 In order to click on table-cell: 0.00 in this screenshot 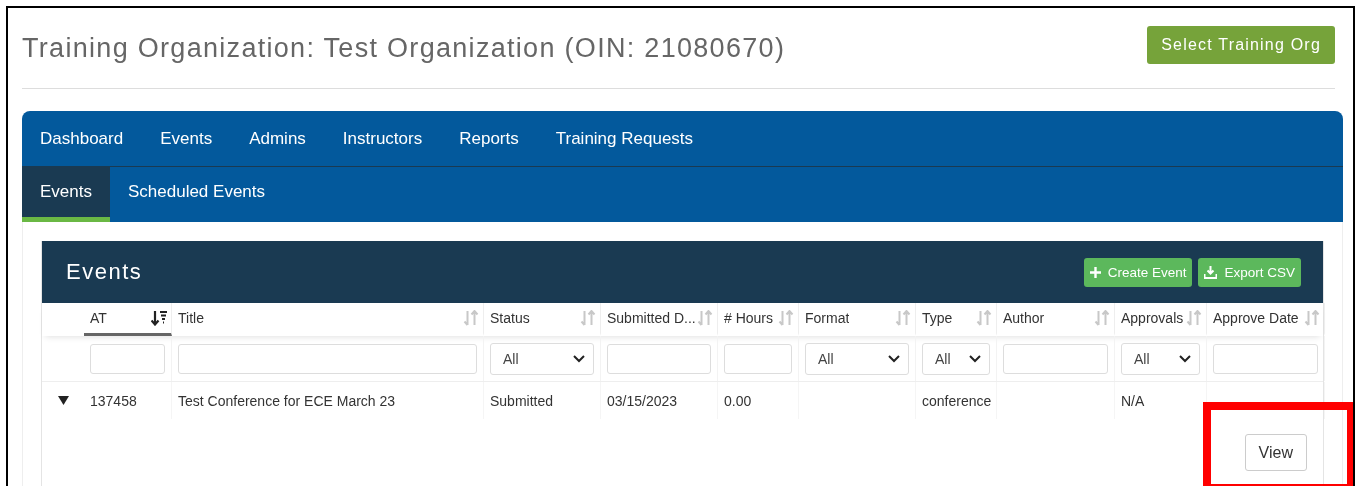, I will do `click(738, 400)`.